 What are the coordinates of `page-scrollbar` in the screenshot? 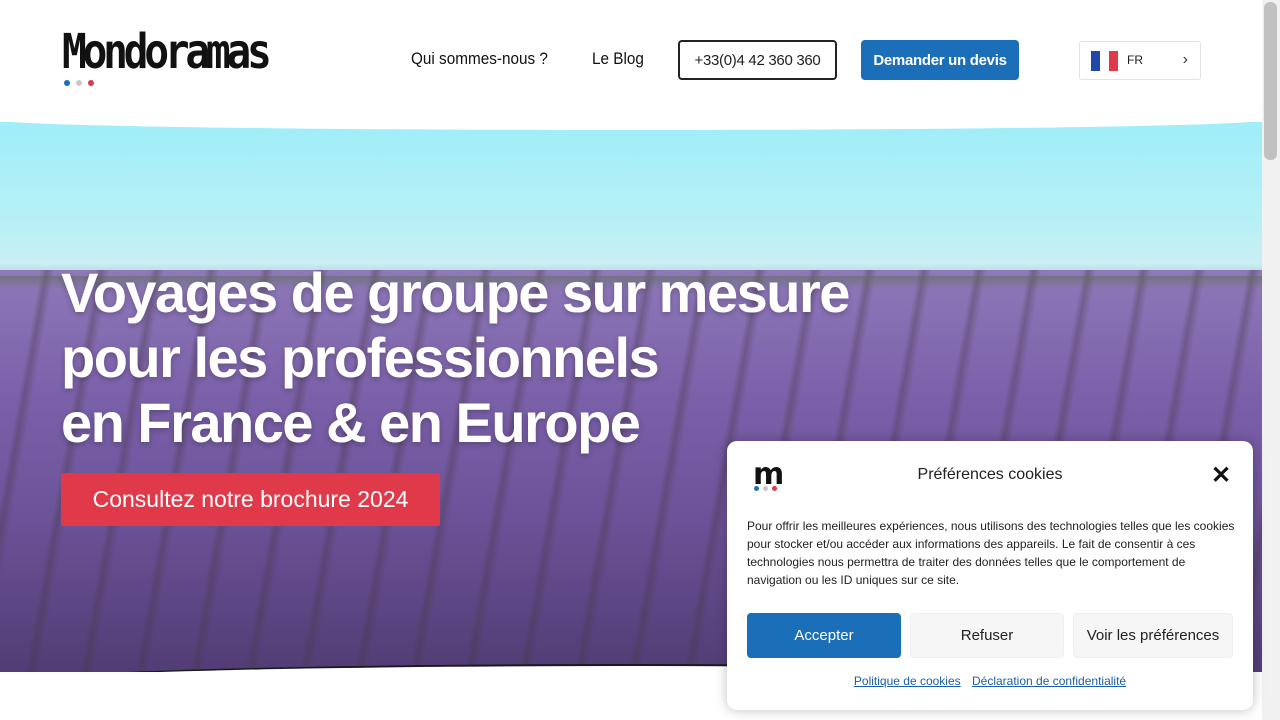 It's located at (1271, 360).